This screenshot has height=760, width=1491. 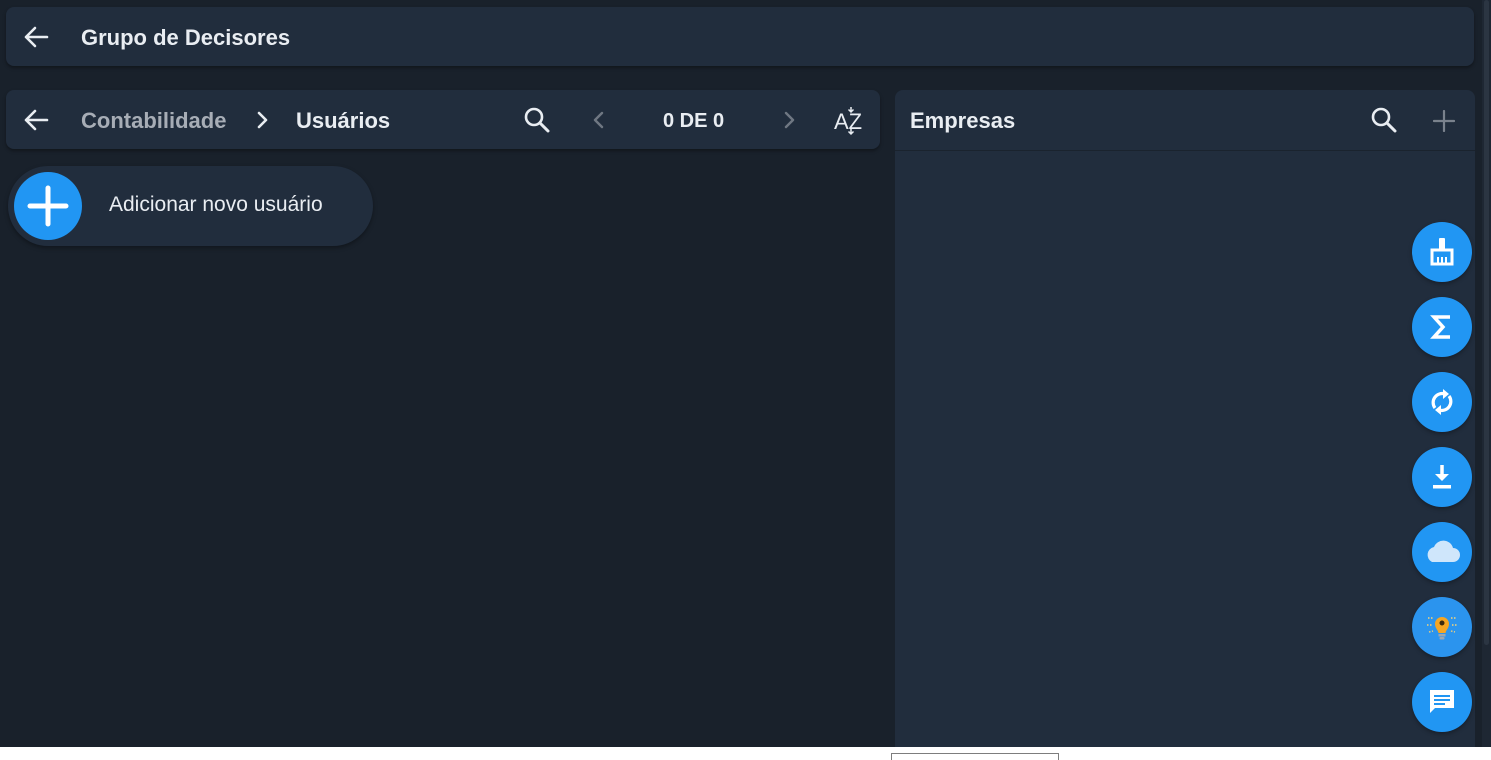 I want to click on scrollbar, so click(x=1486, y=373).